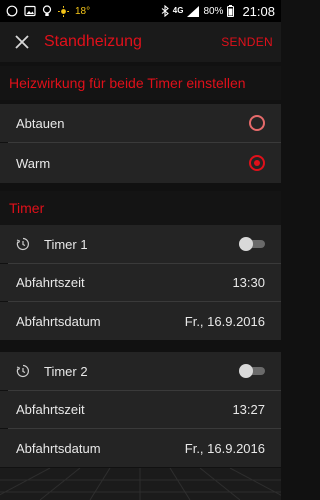 This screenshot has width=320, height=500. Describe the element at coordinates (66, 371) in the screenshot. I see `timer-2-name: Timer 2` at that location.